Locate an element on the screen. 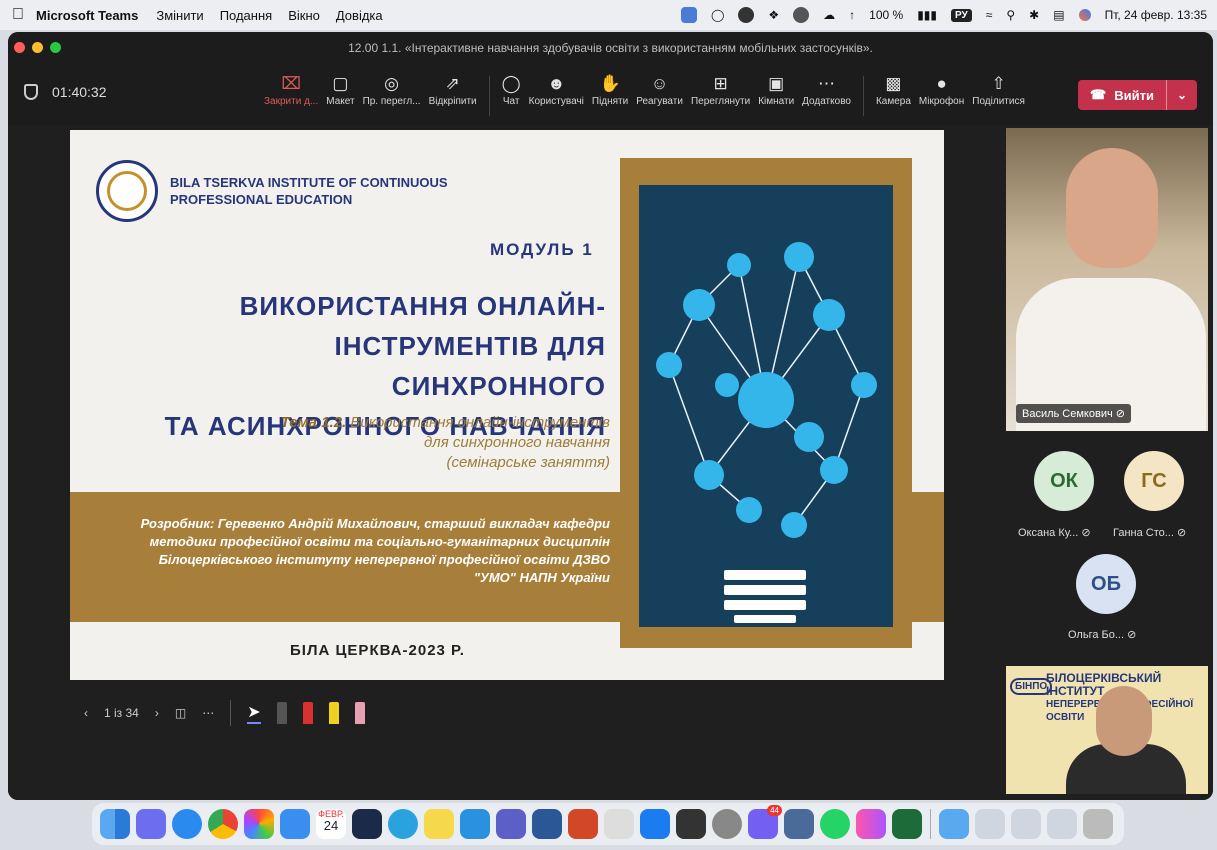 The image size is (1217, 850). finder-icon is located at coordinates (115, 824).